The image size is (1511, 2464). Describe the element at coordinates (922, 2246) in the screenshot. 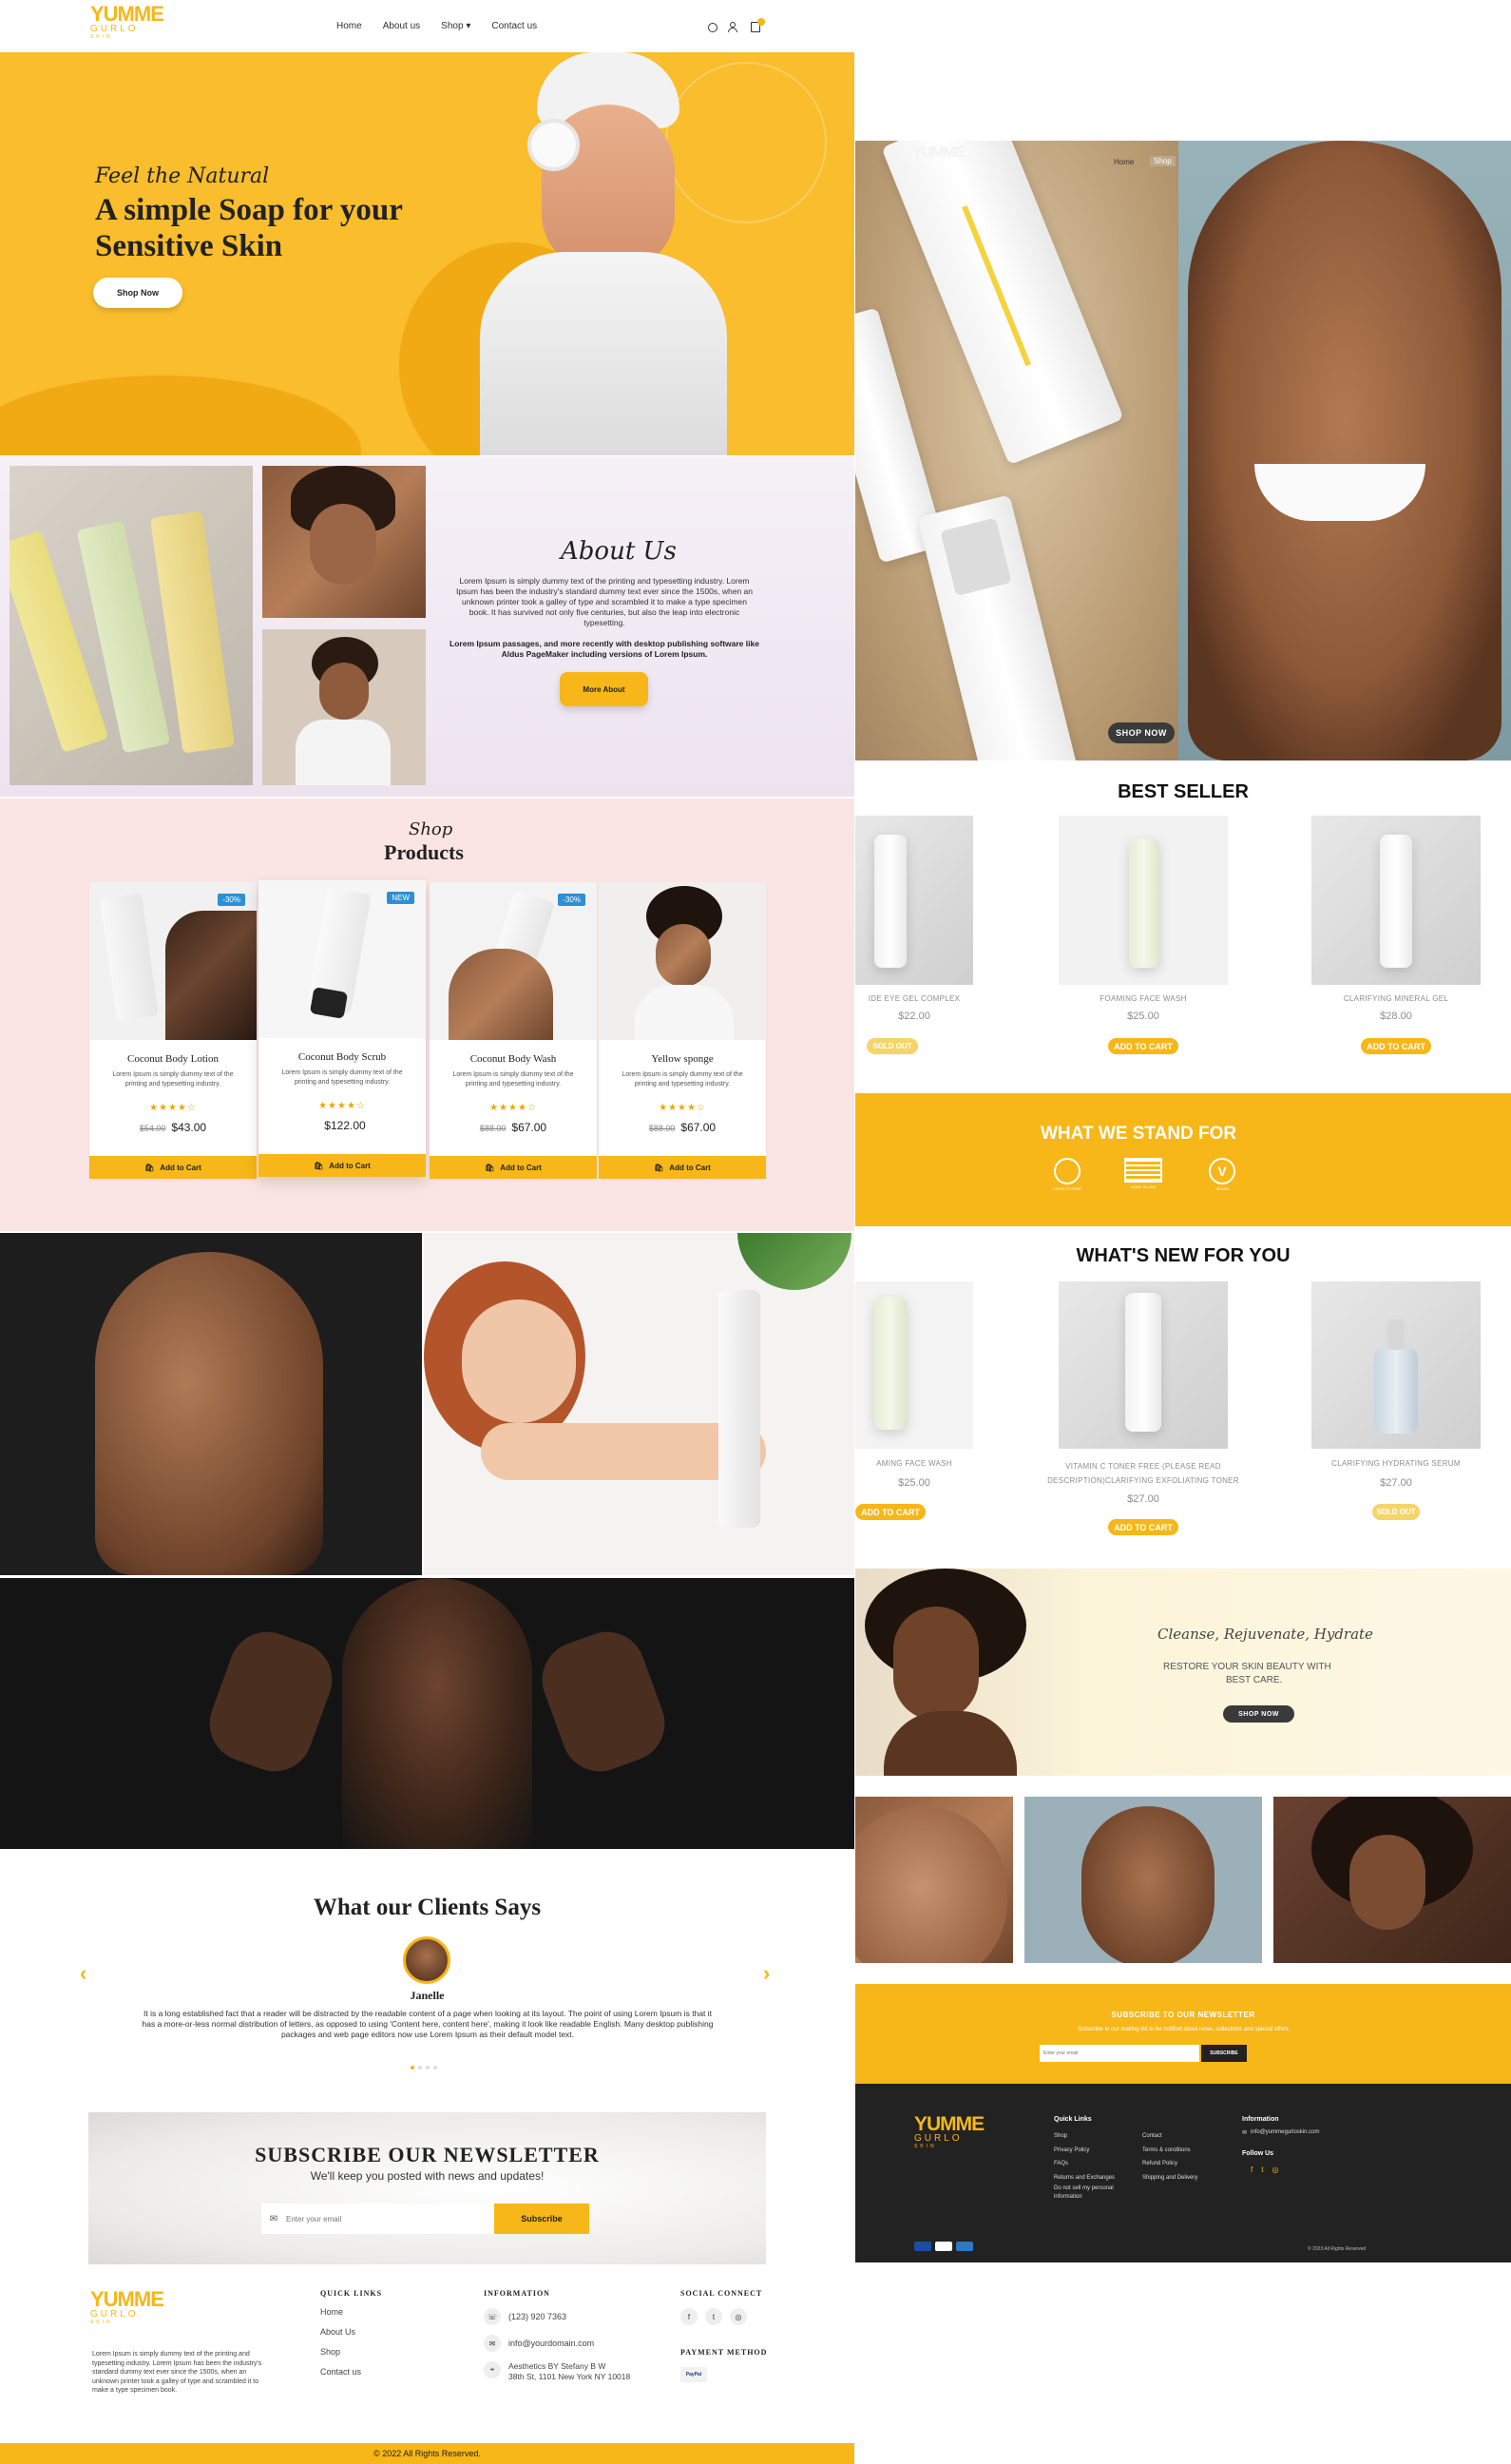

I see `visa-icon` at that location.